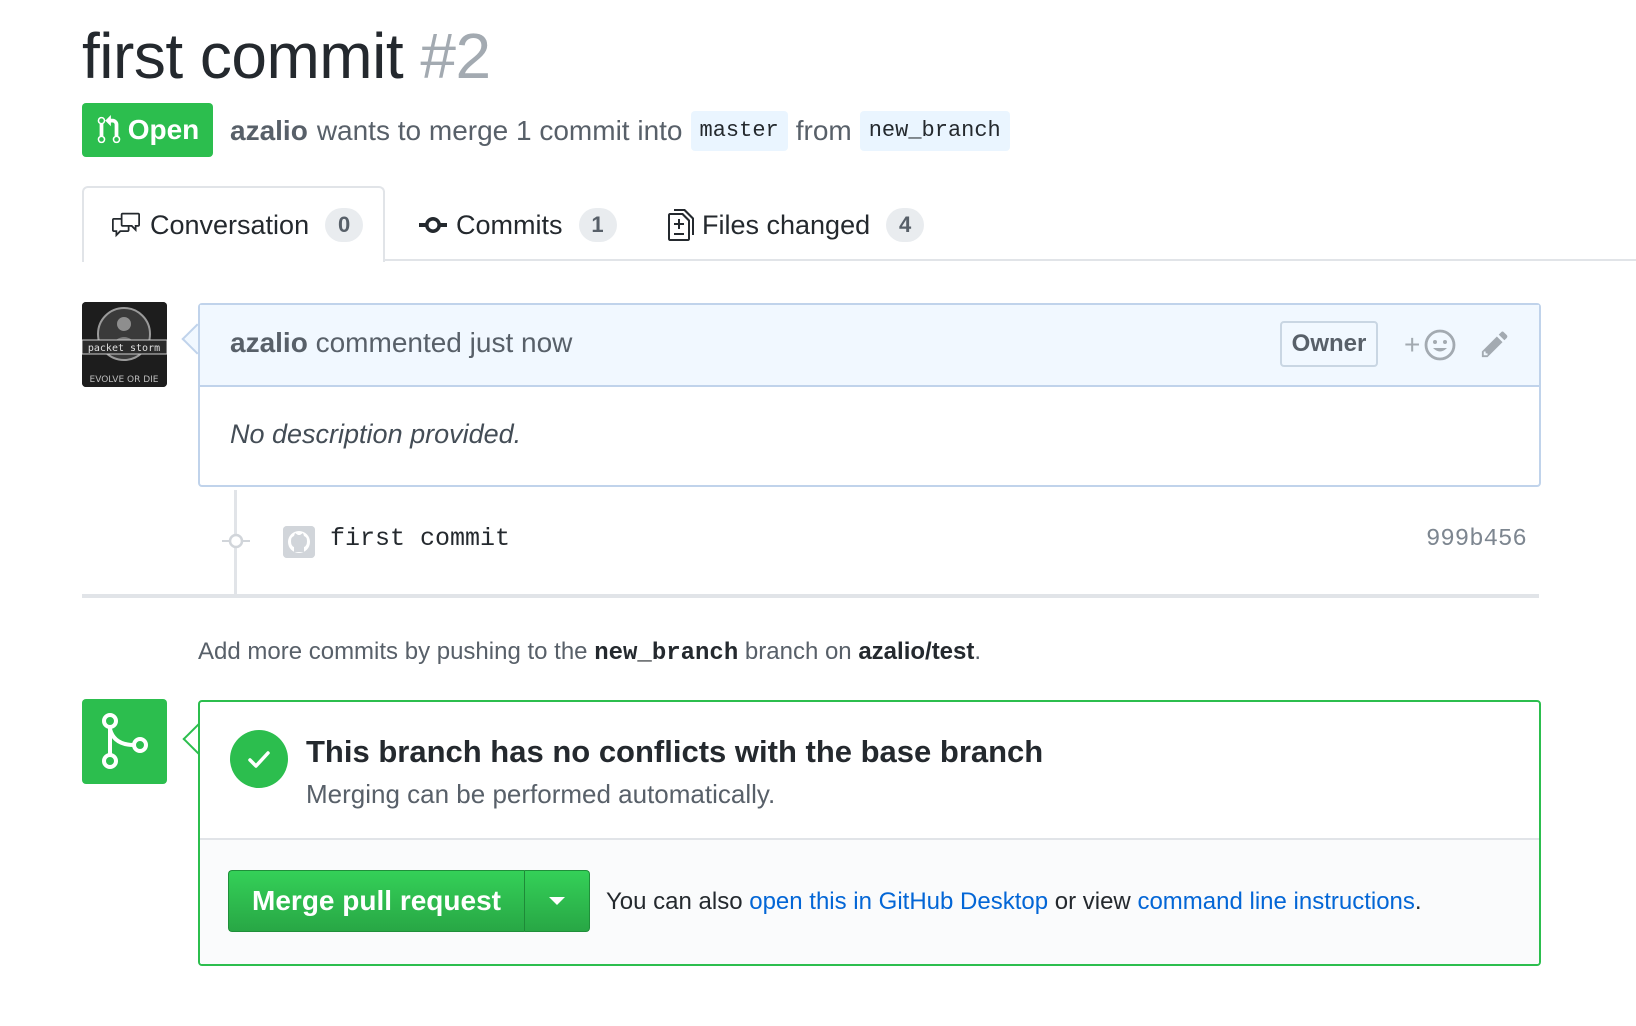 This screenshot has width=1636, height=1026. I want to click on pr-title: first commit #2, so click(286, 56).